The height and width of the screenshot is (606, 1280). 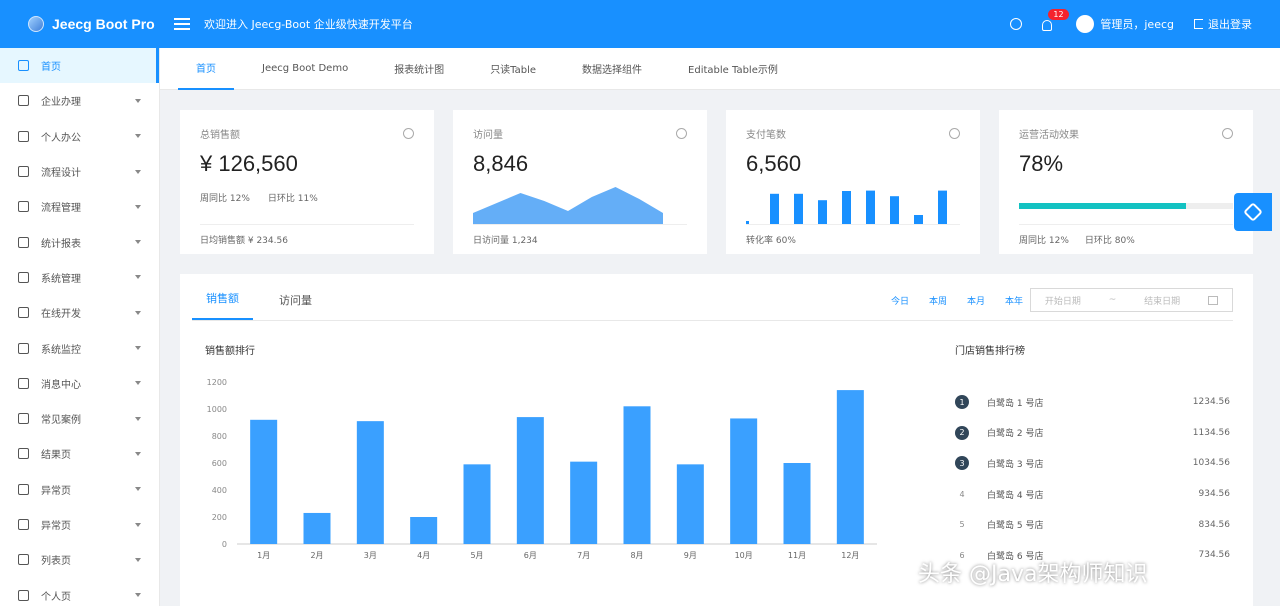 What do you see at coordinates (501, 163) in the screenshot?
I see `card-value: 8,846` at bounding box center [501, 163].